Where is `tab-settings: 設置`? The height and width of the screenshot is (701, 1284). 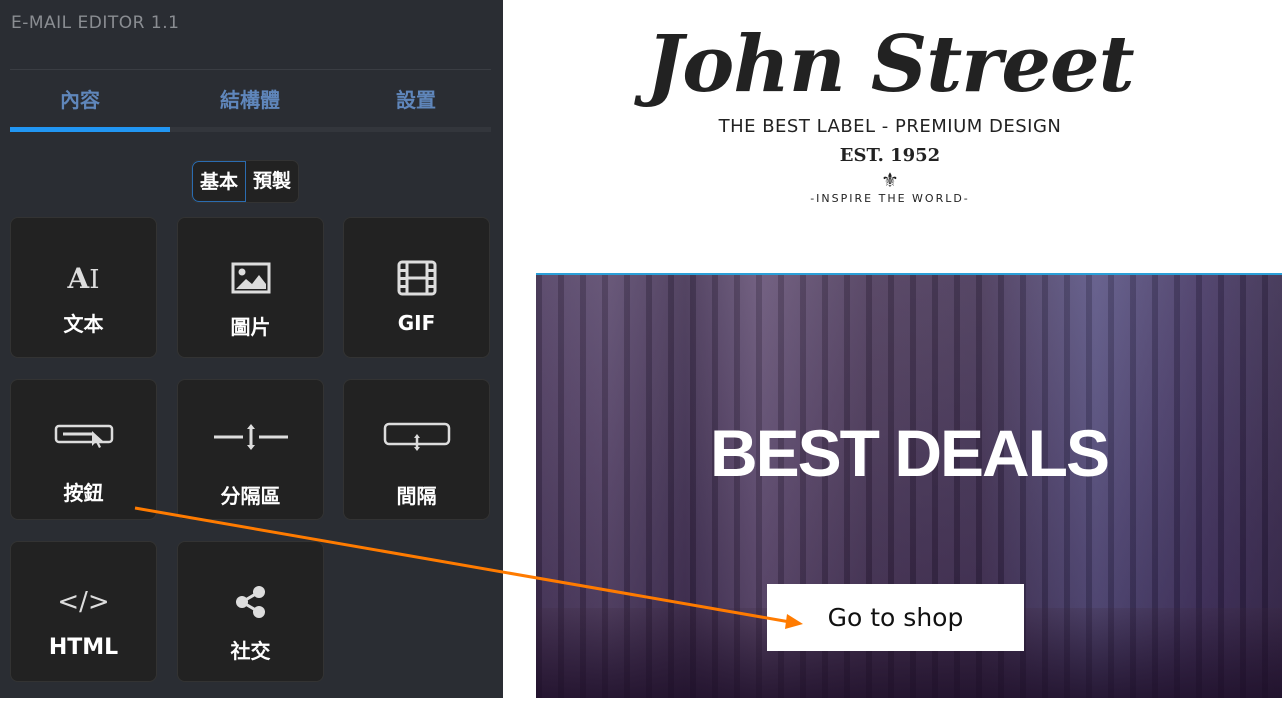
tab-settings: 設置 is located at coordinates (416, 98).